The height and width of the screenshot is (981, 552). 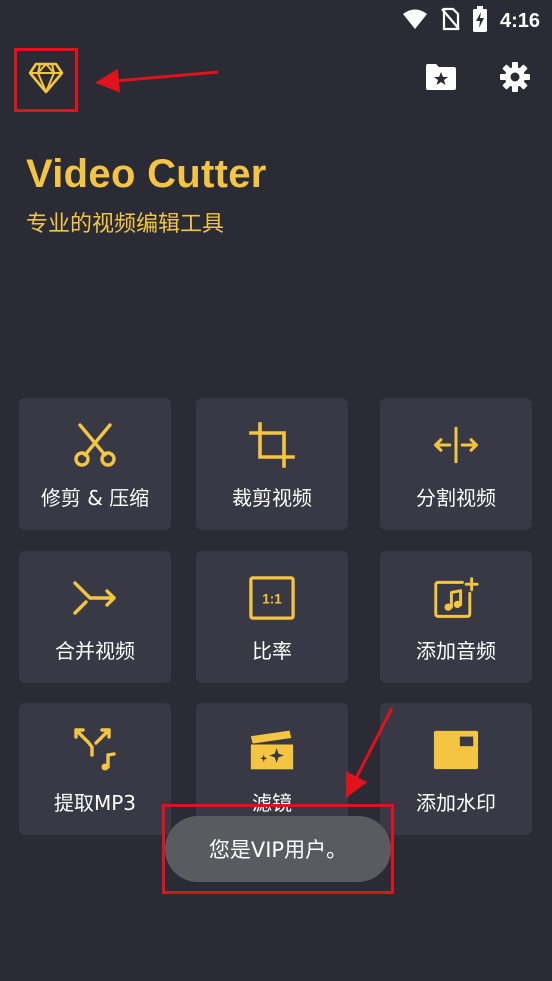 What do you see at coordinates (369, 753) in the screenshot?
I see `annotation-arrow-toast` at bounding box center [369, 753].